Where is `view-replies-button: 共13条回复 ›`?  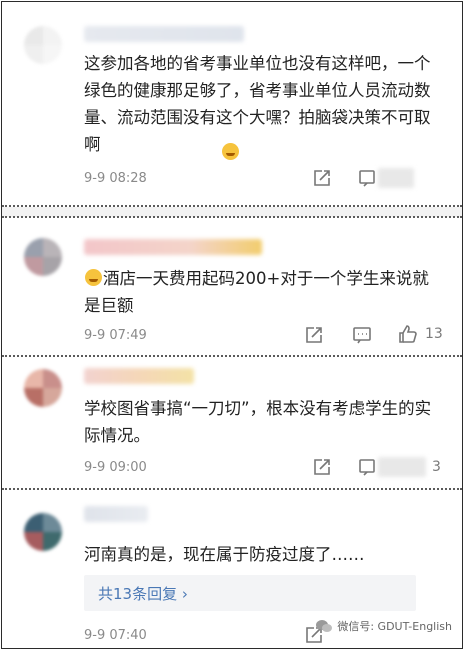
view-replies-button: 共13条回复 › is located at coordinates (250, 593).